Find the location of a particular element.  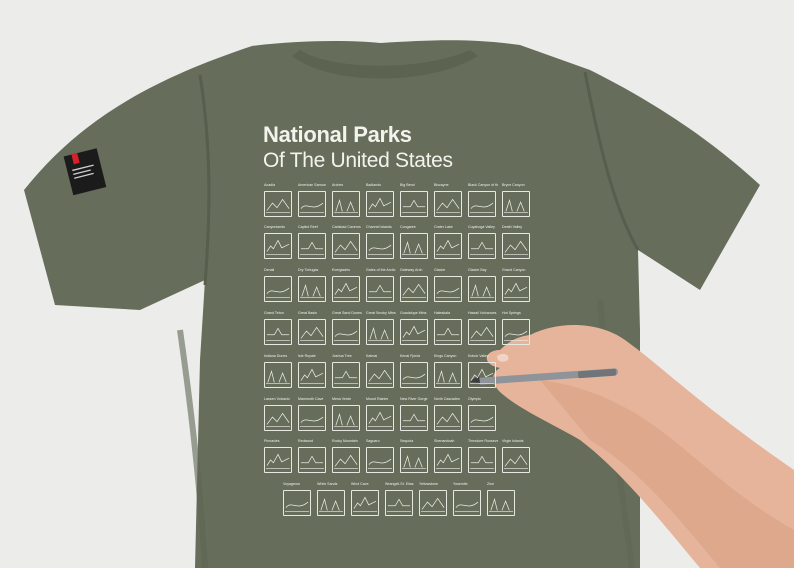

park-name: White Sands is located at coordinates (327, 484).